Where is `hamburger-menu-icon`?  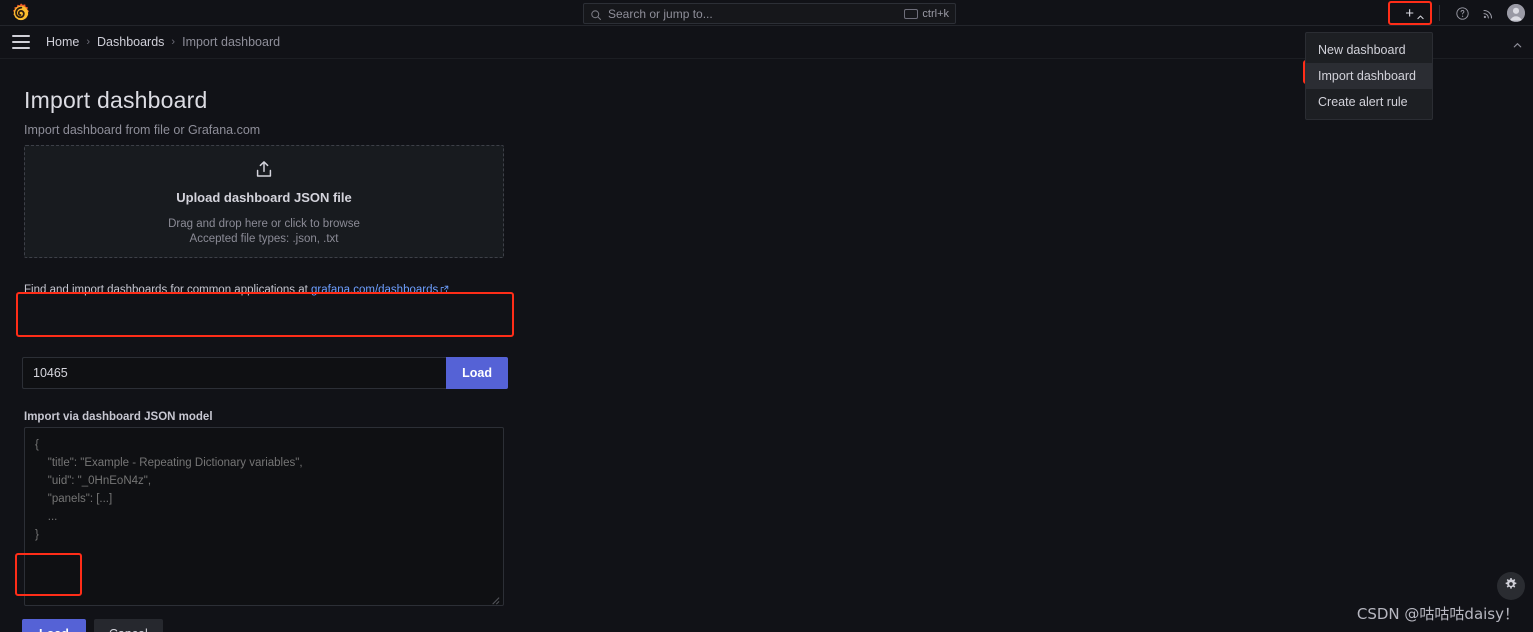
hamburger-menu-icon is located at coordinates (21, 42).